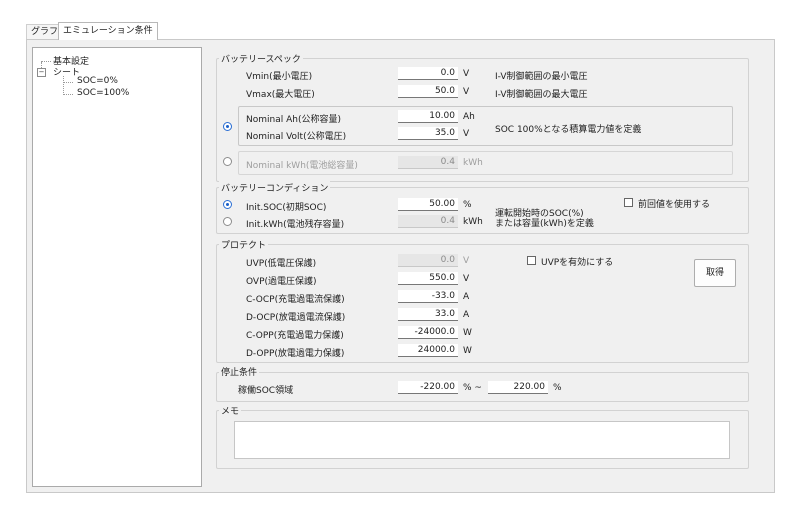 This screenshot has height=510, width=800. What do you see at coordinates (244, 244) in the screenshot?
I see `protect-title: プロテクト` at bounding box center [244, 244].